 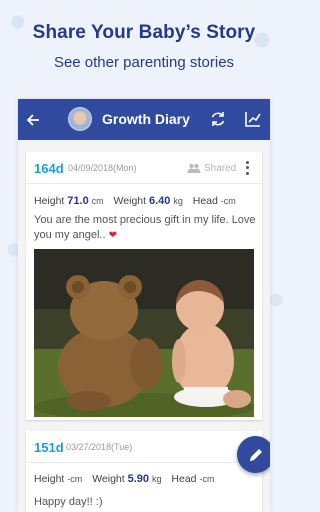 I want to click on baby-avatar, so click(x=80, y=119).